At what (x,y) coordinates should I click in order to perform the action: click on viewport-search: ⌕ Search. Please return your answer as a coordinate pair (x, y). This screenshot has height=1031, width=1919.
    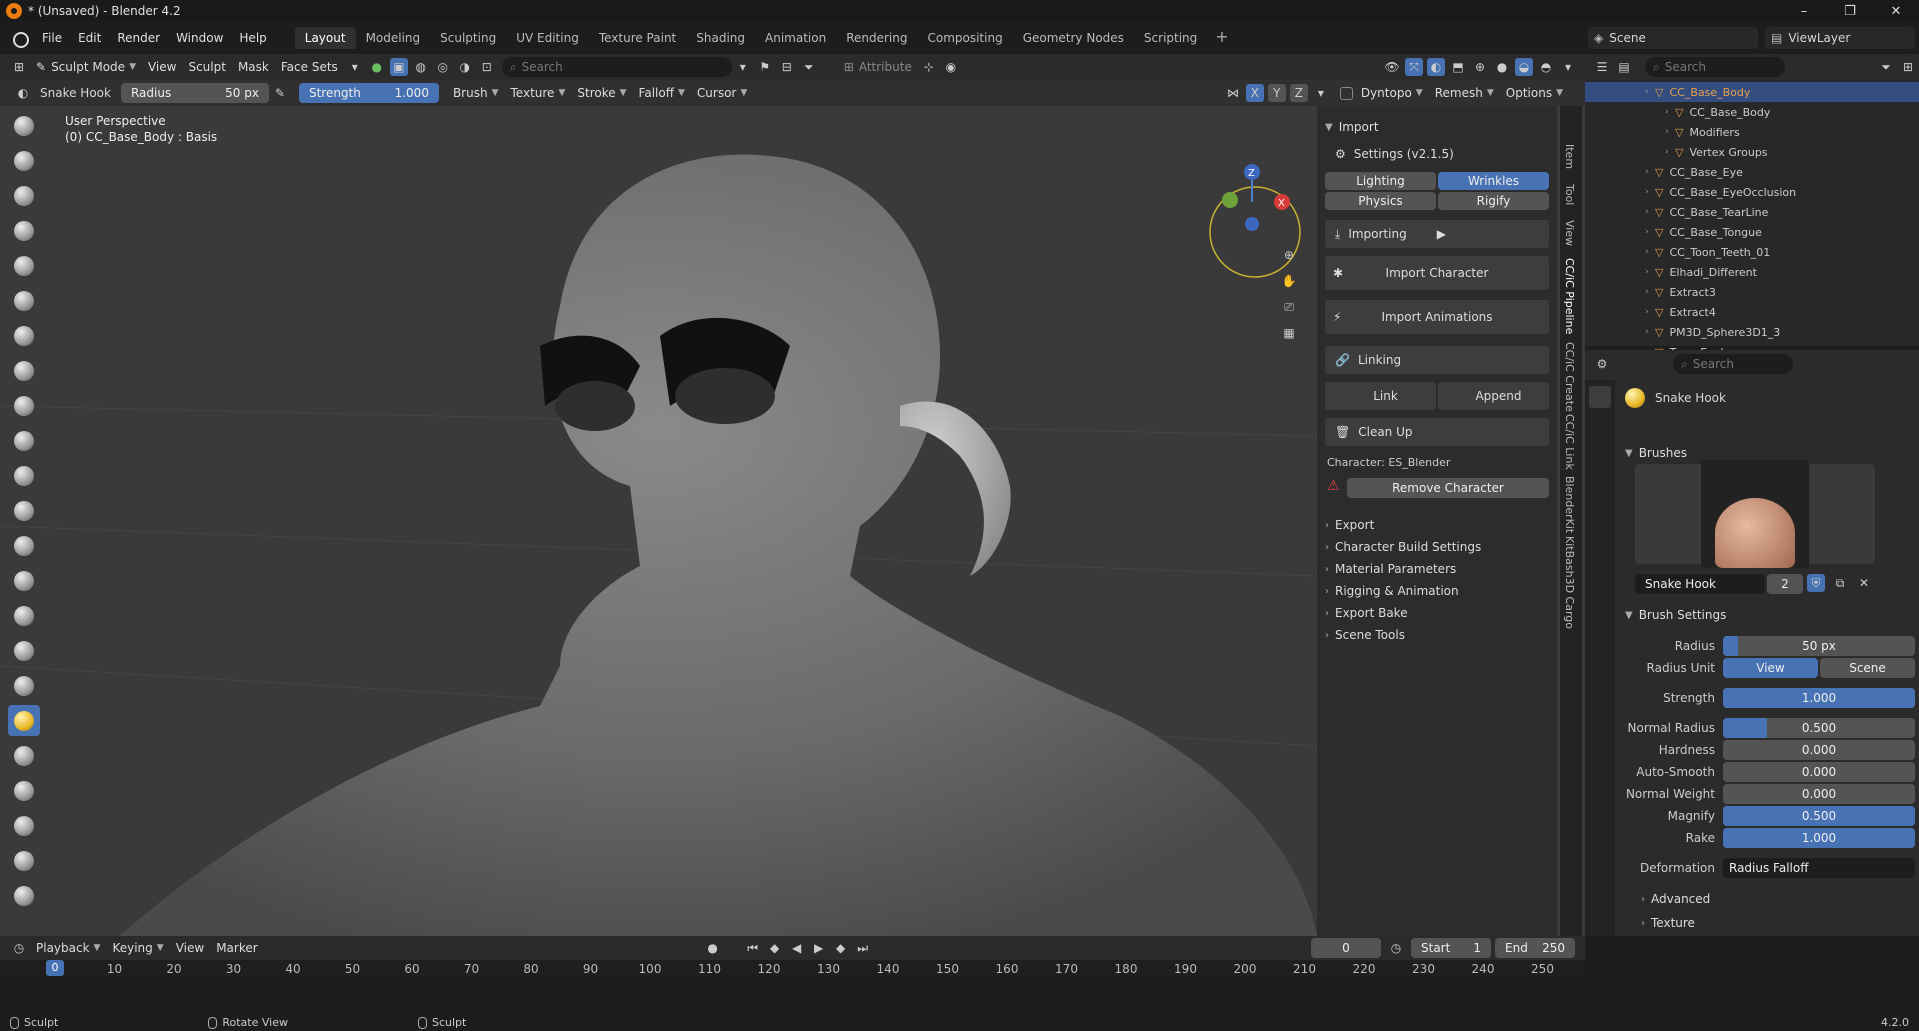
    Looking at the image, I should click on (616, 67).